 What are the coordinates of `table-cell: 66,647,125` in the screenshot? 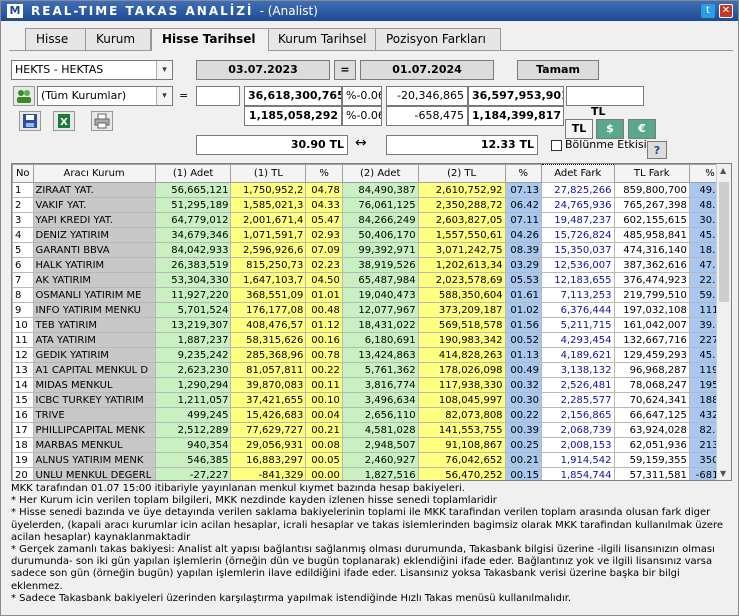 It's located at (651, 415).